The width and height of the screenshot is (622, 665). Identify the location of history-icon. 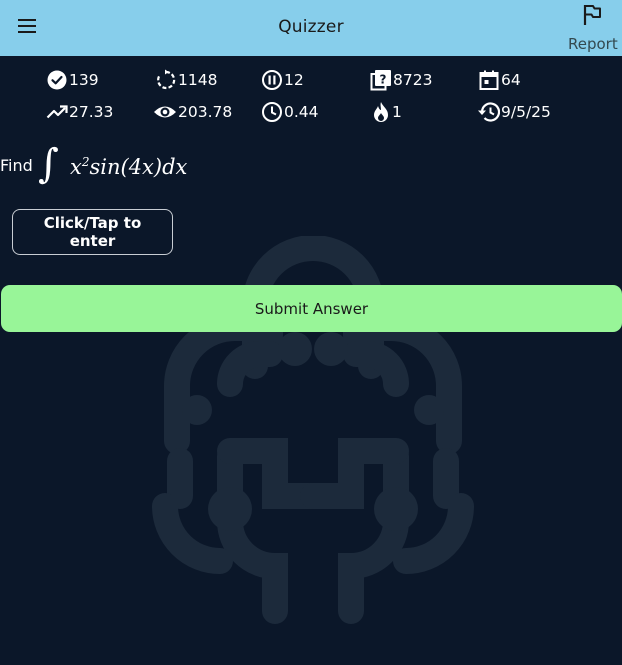
(489, 112).